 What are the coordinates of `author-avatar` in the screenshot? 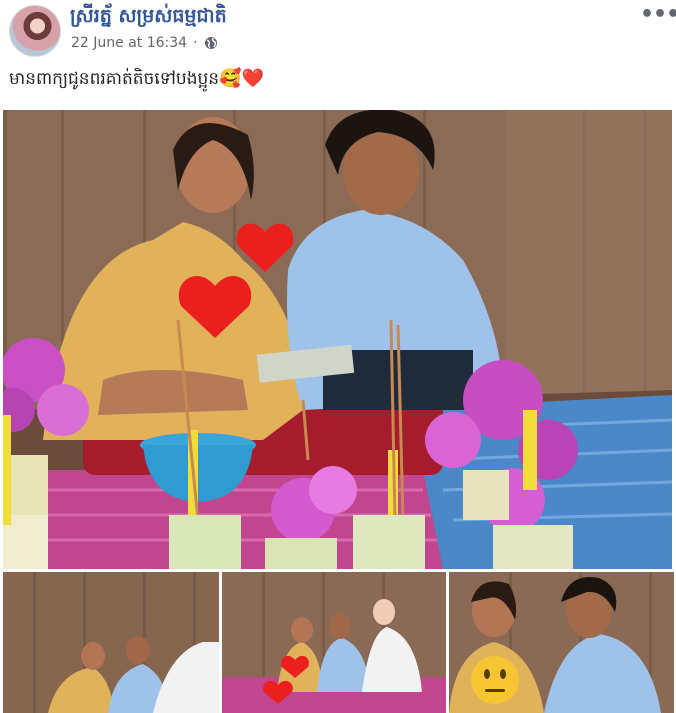 It's located at (35, 31).